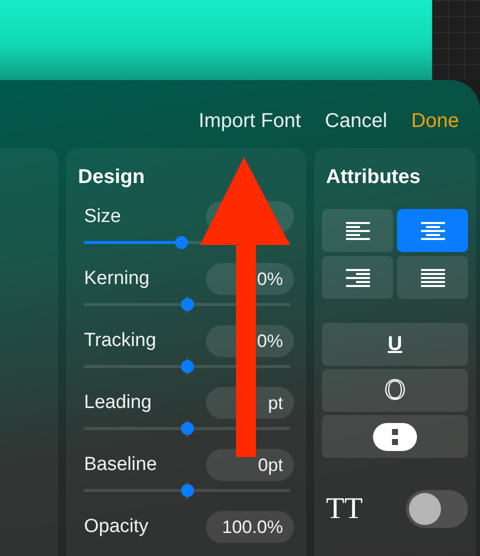 The image size is (480, 556). What do you see at coordinates (437, 509) in the screenshot?
I see `toggle-switch` at bounding box center [437, 509].